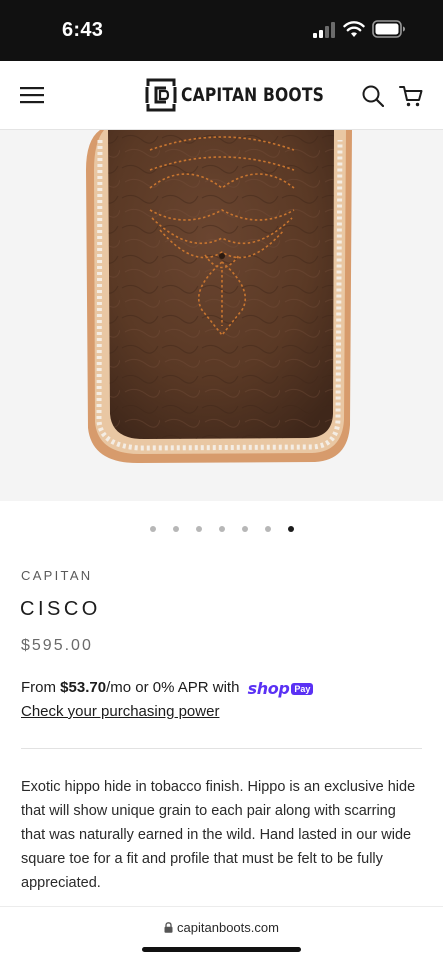 The height and width of the screenshot is (961, 443). I want to click on cellular-signal-icon, so click(324, 30).